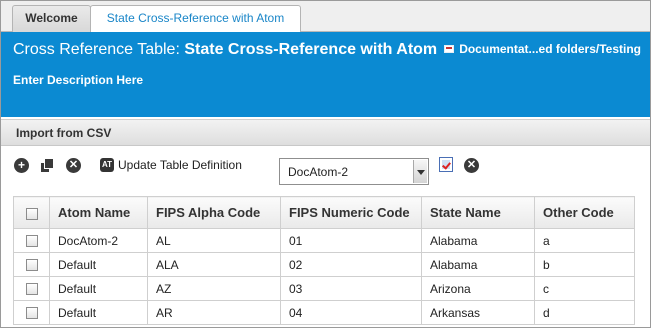 This screenshot has height=328, width=651. I want to click on folder-icon, so click(449, 49).